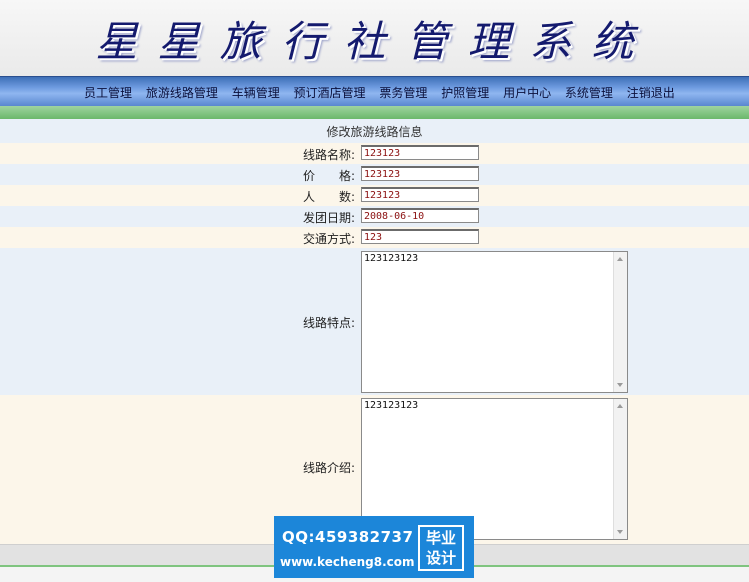 Image resolution: width=749 pixels, height=582 pixels. I want to click on transport-label: 交通方式:, so click(328, 239).